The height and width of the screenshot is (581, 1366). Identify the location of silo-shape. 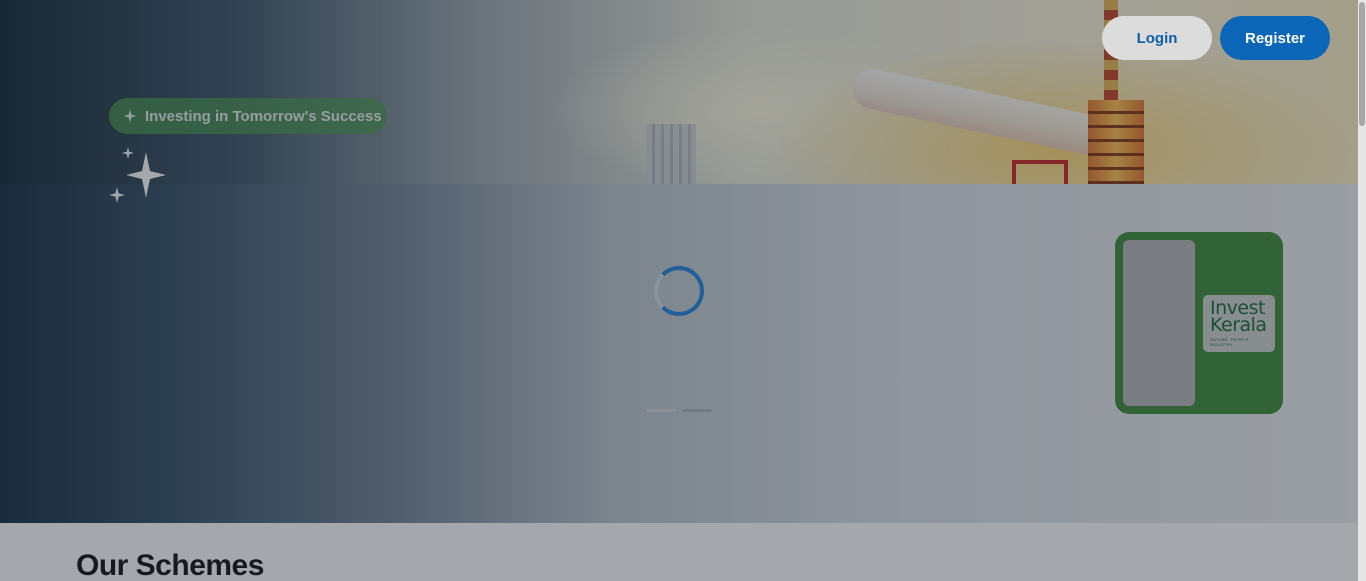
(671, 154).